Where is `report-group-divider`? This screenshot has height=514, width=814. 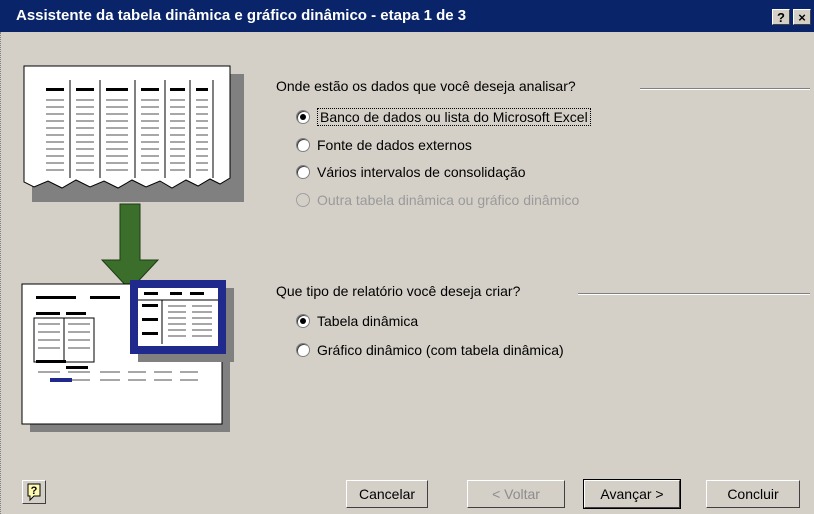
report-group-divider is located at coordinates (694, 294).